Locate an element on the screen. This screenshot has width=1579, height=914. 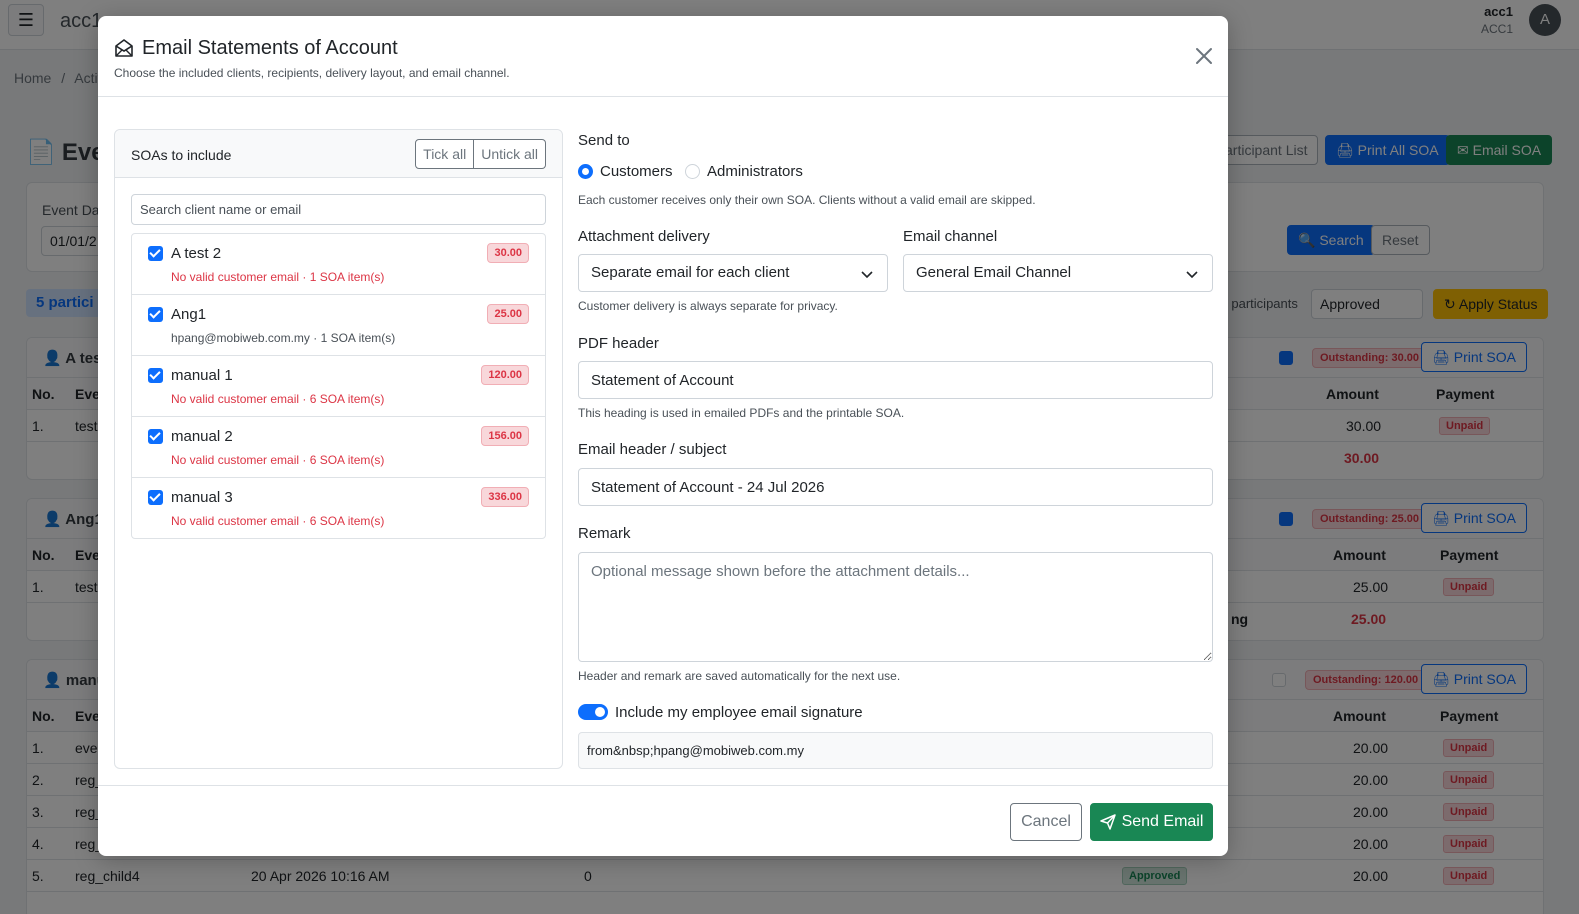
client-name: A test 2 is located at coordinates (196, 253).